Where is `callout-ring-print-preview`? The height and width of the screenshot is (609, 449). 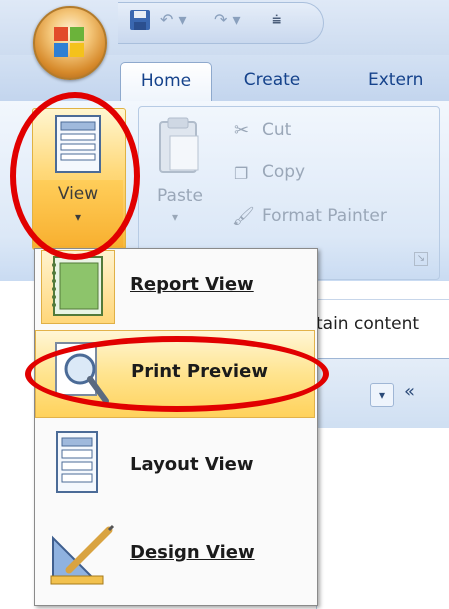 callout-ring-print-preview is located at coordinates (177, 374).